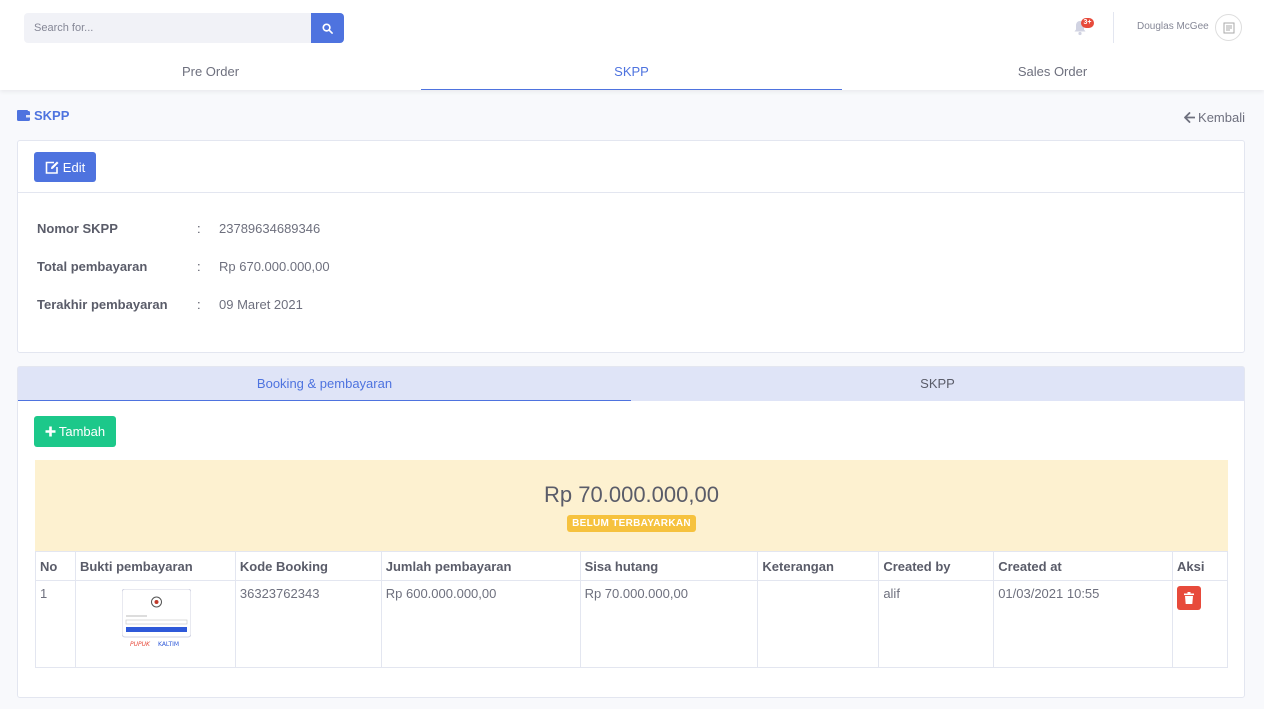  What do you see at coordinates (170, 304) in the screenshot?
I see `info-row-terakhir: Terakhir pembayaran : 09 Maret 2021` at bounding box center [170, 304].